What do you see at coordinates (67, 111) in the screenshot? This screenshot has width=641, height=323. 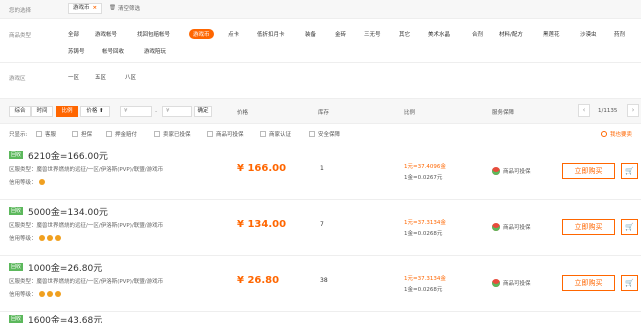 I see `sort-ratio-button: 比例` at bounding box center [67, 111].